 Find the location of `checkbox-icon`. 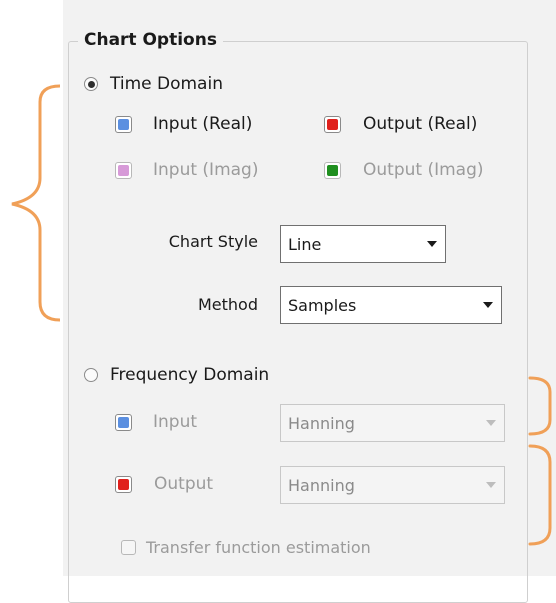

checkbox-icon is located at coordinates (128, 547).